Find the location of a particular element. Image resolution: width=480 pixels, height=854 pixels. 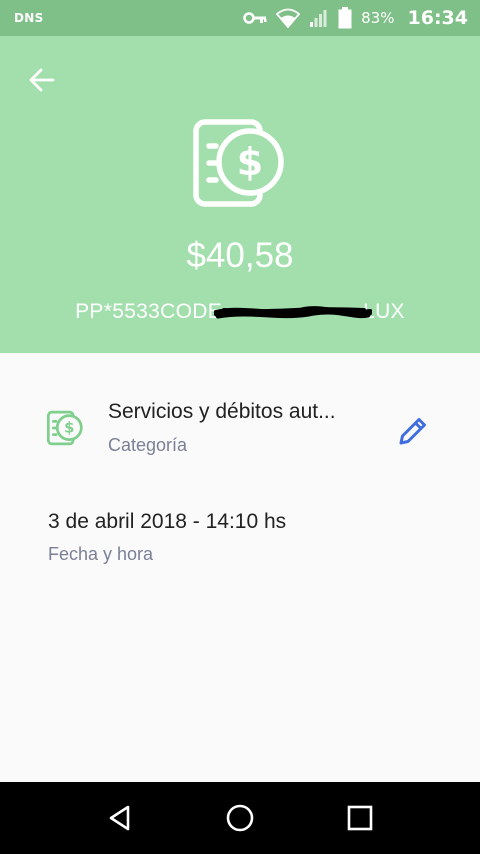

back-triangle-icon is located at coordinates (119, 818).